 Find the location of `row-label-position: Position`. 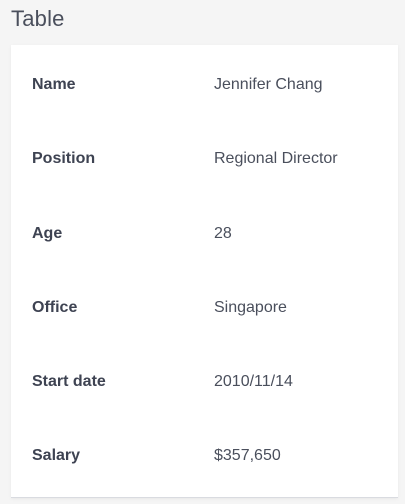

row-label-position: Position is located at coordinates (64, 158).